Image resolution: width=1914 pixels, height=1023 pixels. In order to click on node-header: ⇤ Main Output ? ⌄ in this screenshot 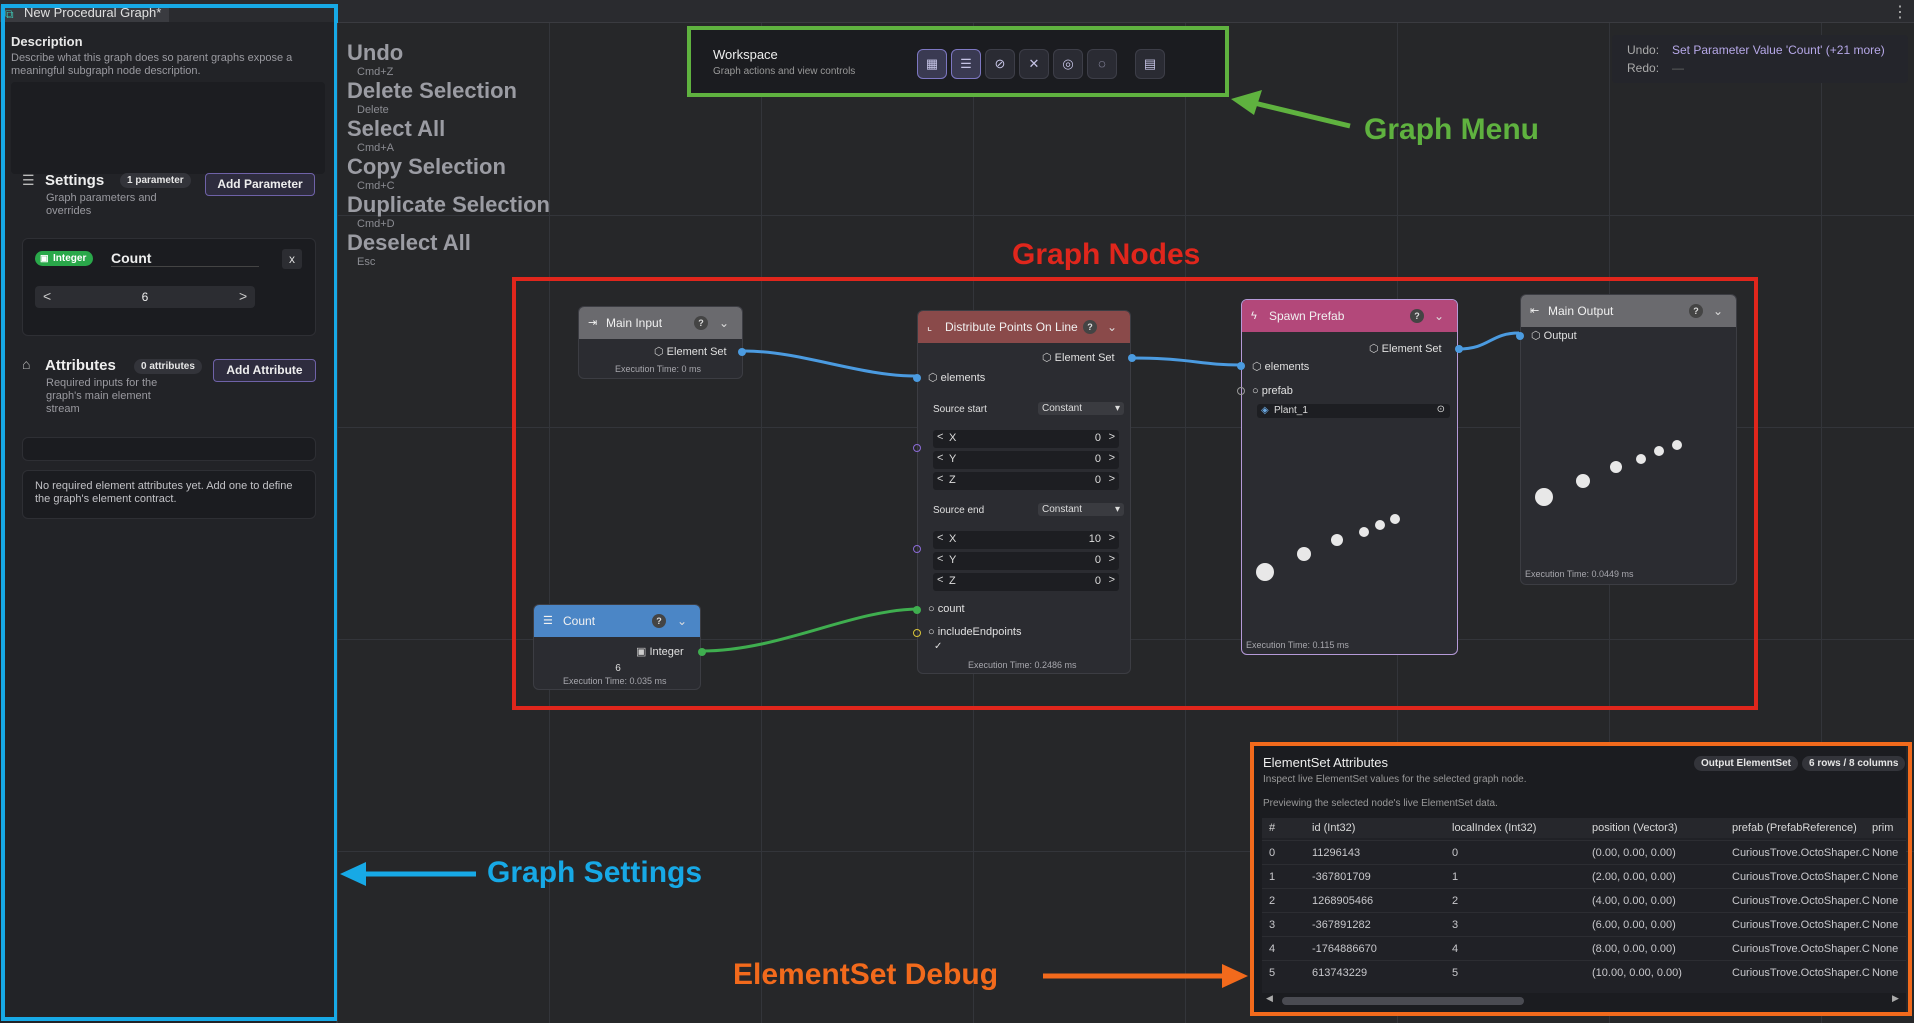, I will do `click(1628, 311)`.